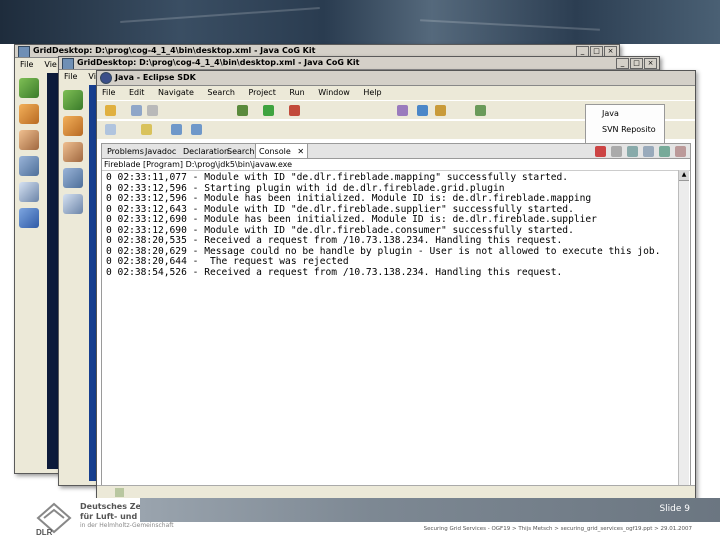  What do you see at coordinates (29, 218) in the screenshot?
I see `network-icon` at bounding box center [29, 218].